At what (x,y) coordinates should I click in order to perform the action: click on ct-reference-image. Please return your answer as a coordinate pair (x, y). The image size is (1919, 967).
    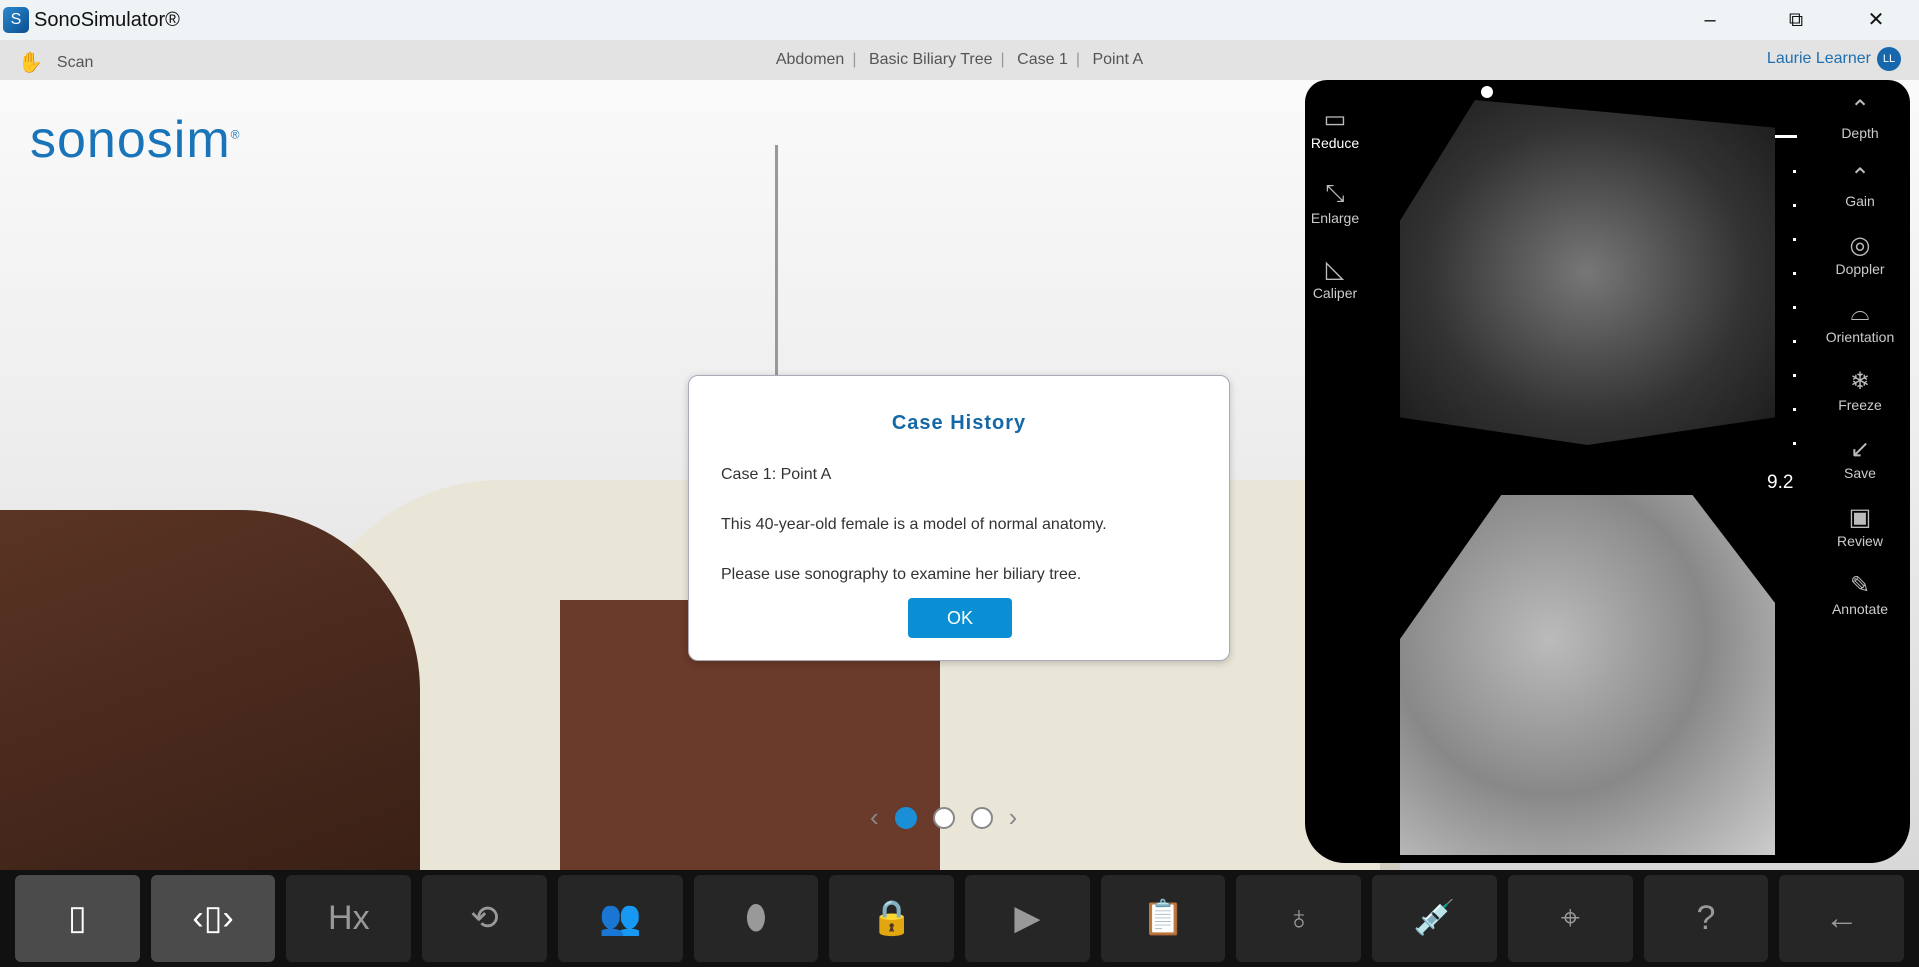
    Looking at the image, I should click on (1587, 675).